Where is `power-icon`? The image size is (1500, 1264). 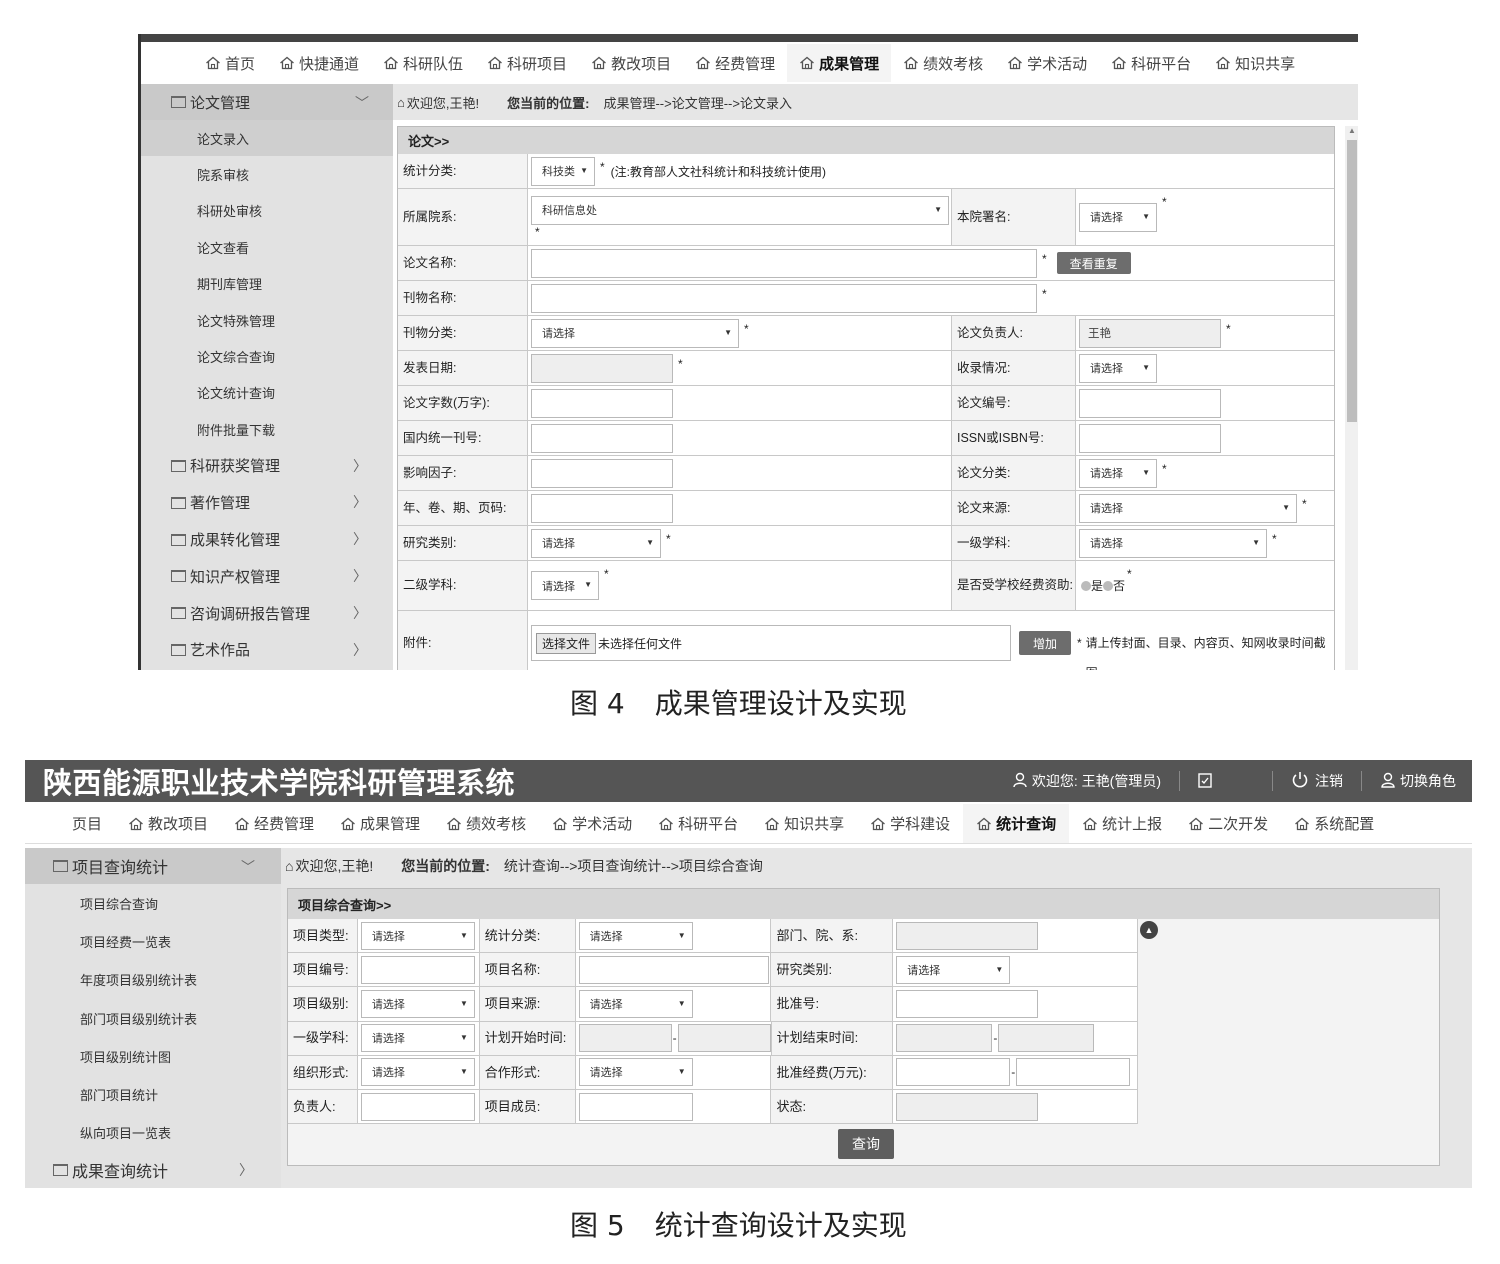
power-icon is located at coordinates (1300, 781).